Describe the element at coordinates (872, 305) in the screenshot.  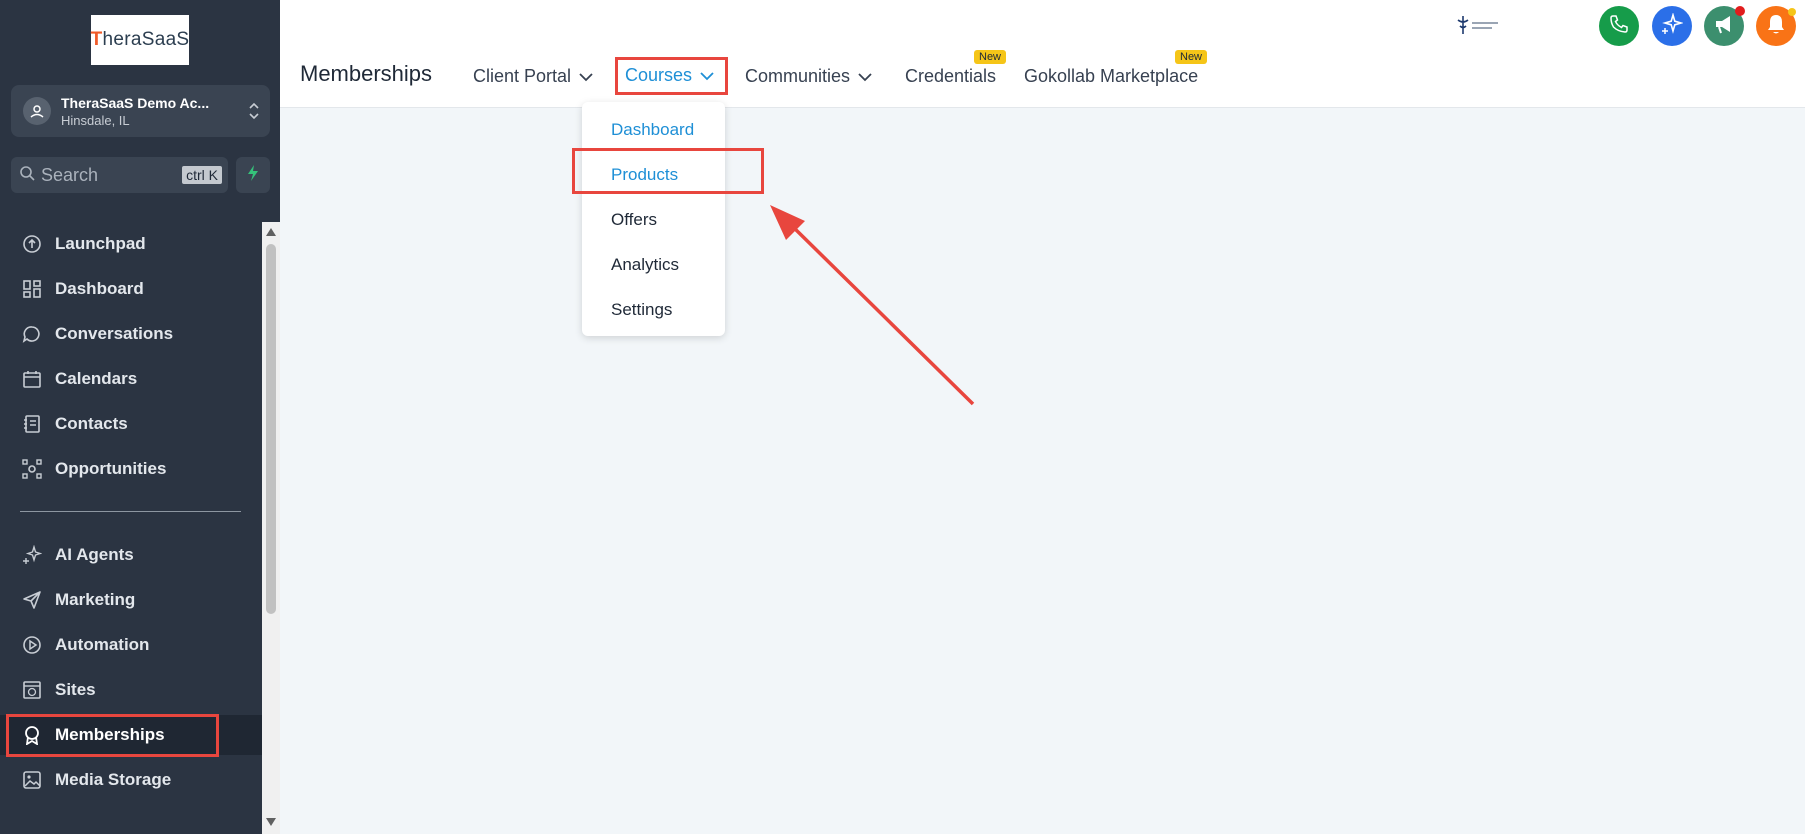
I see `annotation-arrow-icon` at that location.